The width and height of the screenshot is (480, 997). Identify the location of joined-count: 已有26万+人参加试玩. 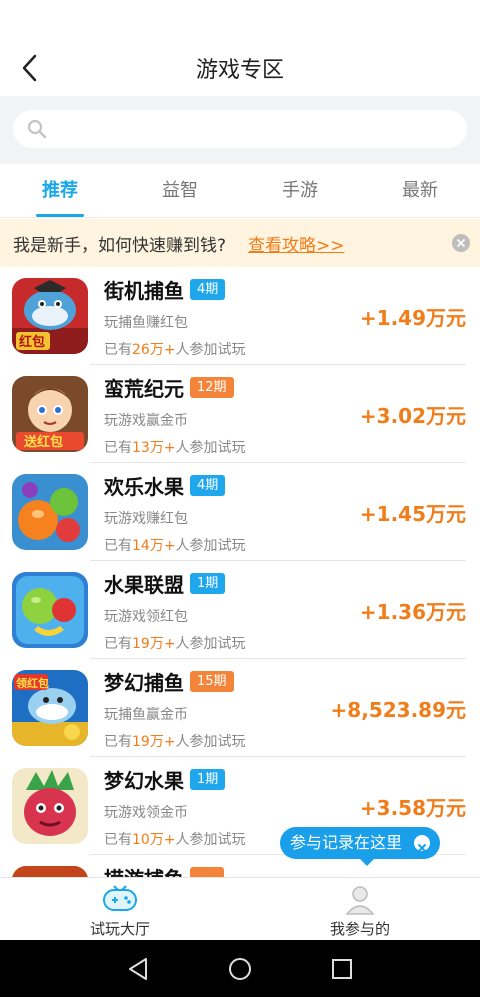
(175, 350).